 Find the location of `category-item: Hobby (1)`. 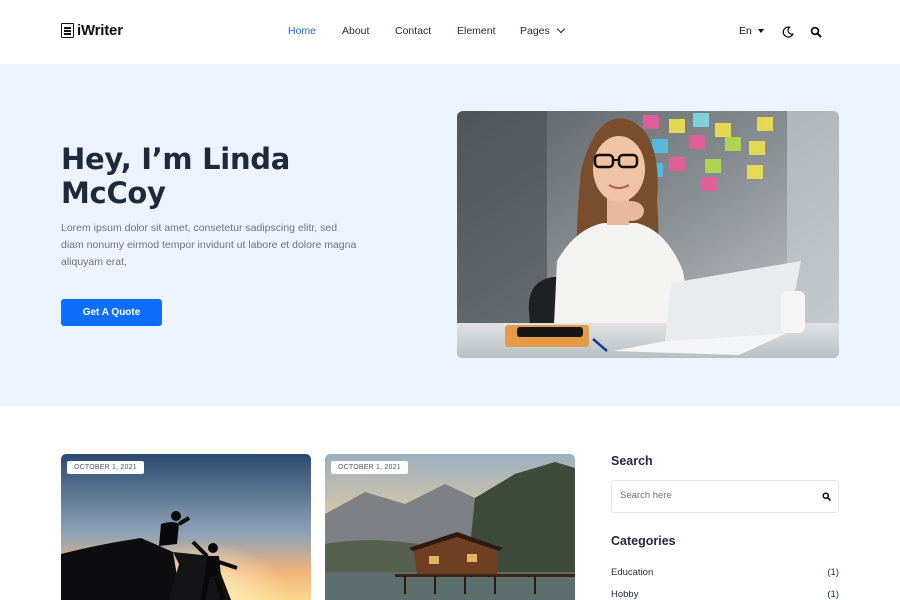

category-item: Hobby (1) is located at coordinates (725, 594).